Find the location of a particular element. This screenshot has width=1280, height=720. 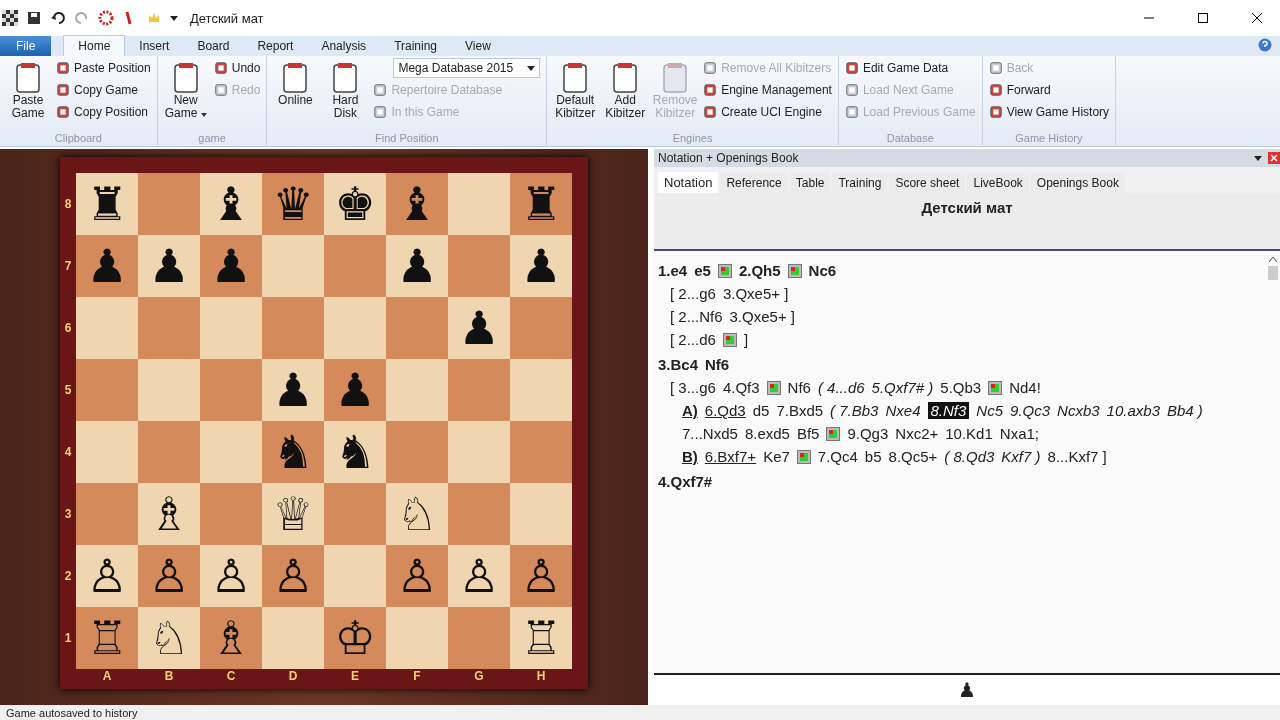

panel-tab: Training is located at coordinates (860, 183).